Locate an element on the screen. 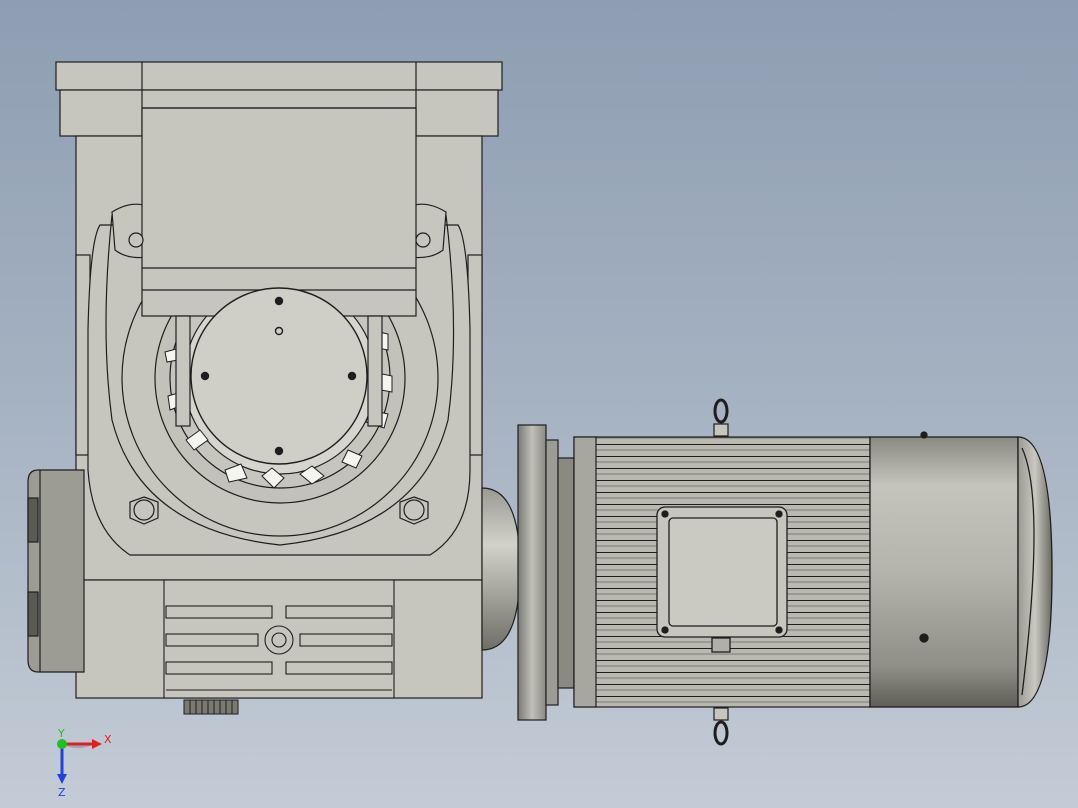 This screenshot has width=1078, height=808. x-axis-label: X is located at coordinates (108, 739).